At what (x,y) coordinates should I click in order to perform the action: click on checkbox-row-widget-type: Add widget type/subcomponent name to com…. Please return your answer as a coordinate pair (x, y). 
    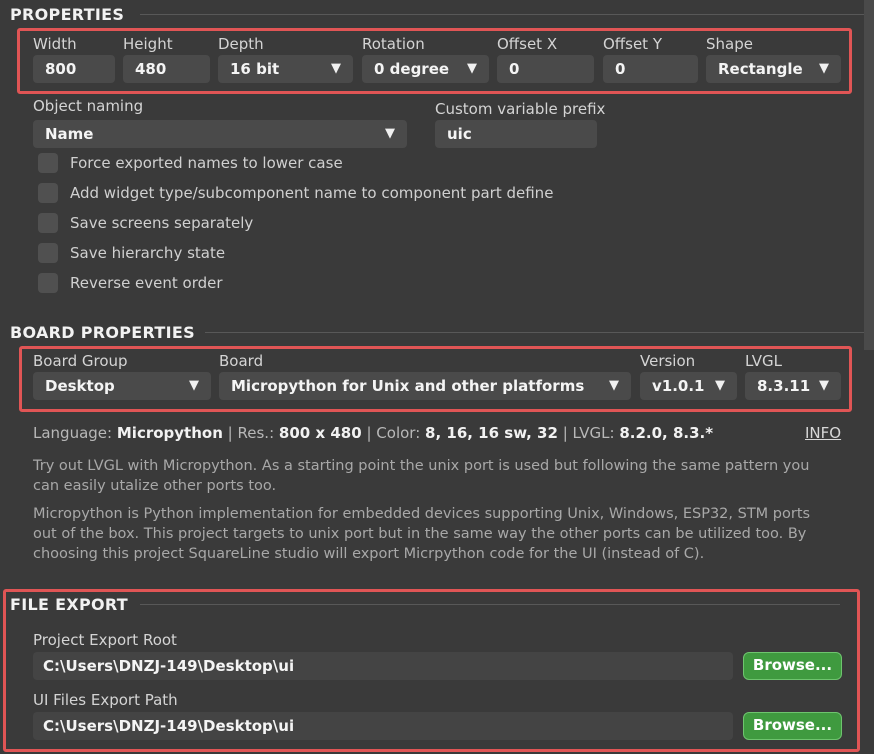
    Looking at the image, I should click on (295, 193).